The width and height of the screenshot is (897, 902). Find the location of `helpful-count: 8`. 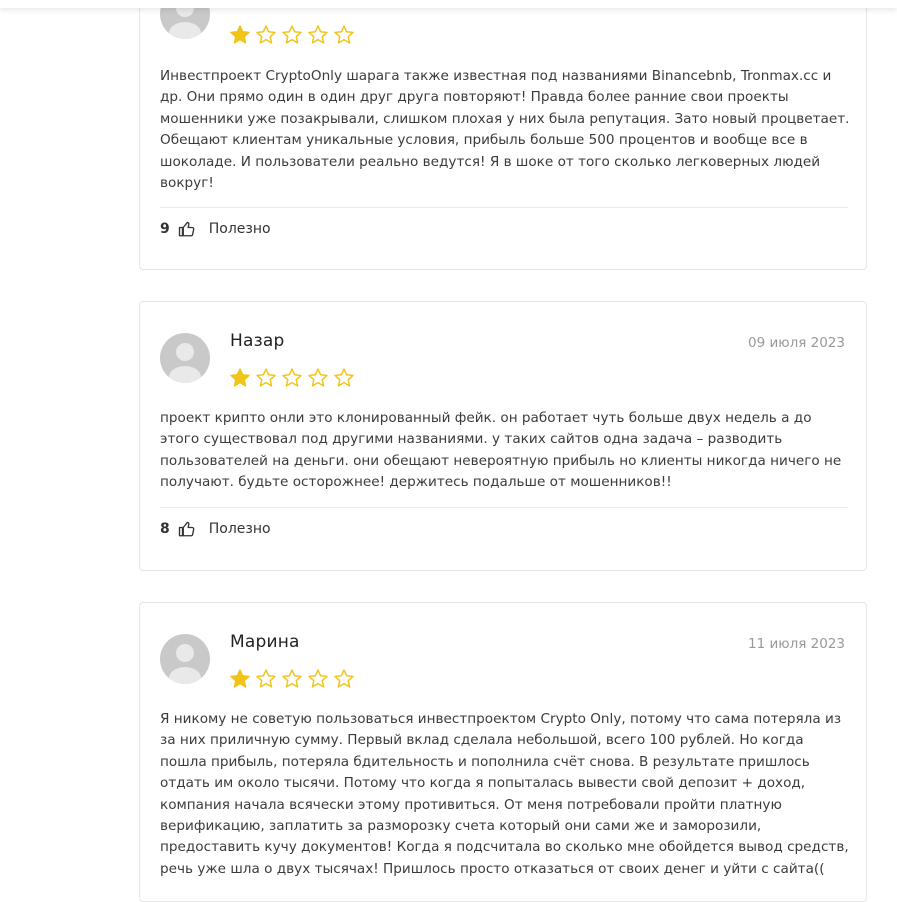

helpful-count: 8 is located at coordinates (165, 529).